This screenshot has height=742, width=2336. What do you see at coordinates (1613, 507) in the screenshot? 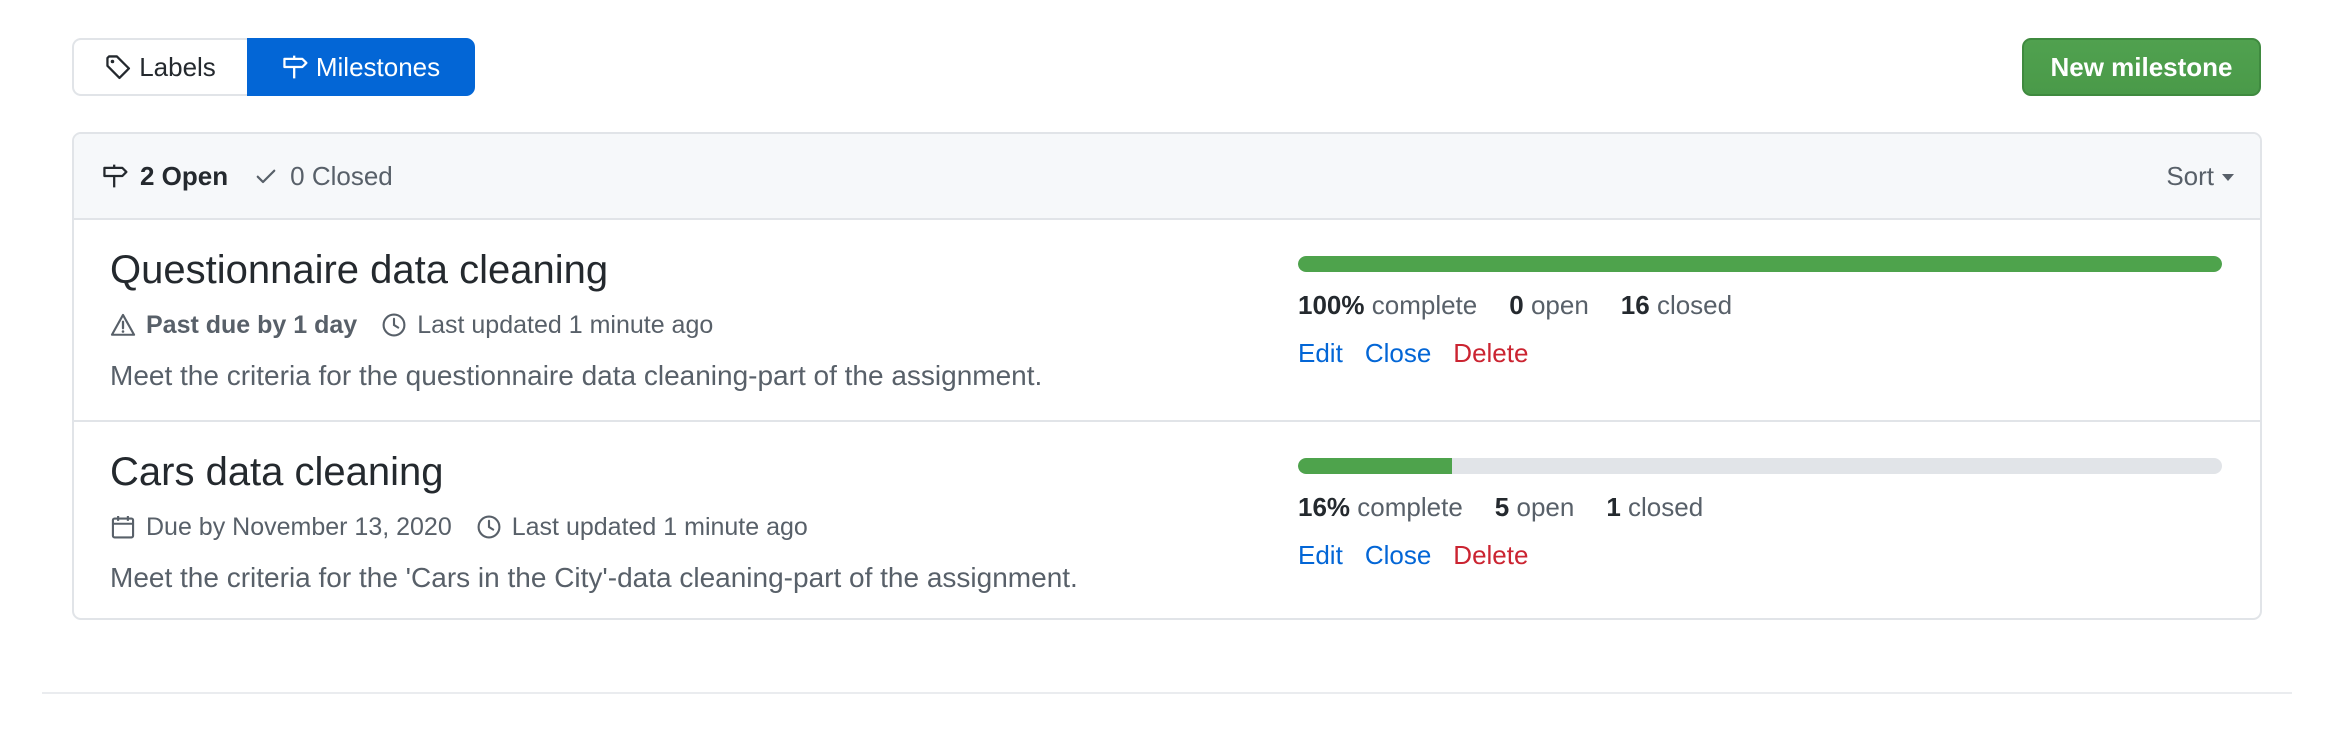
I see `closed-value: 1` at bounding box center [1613, 507].